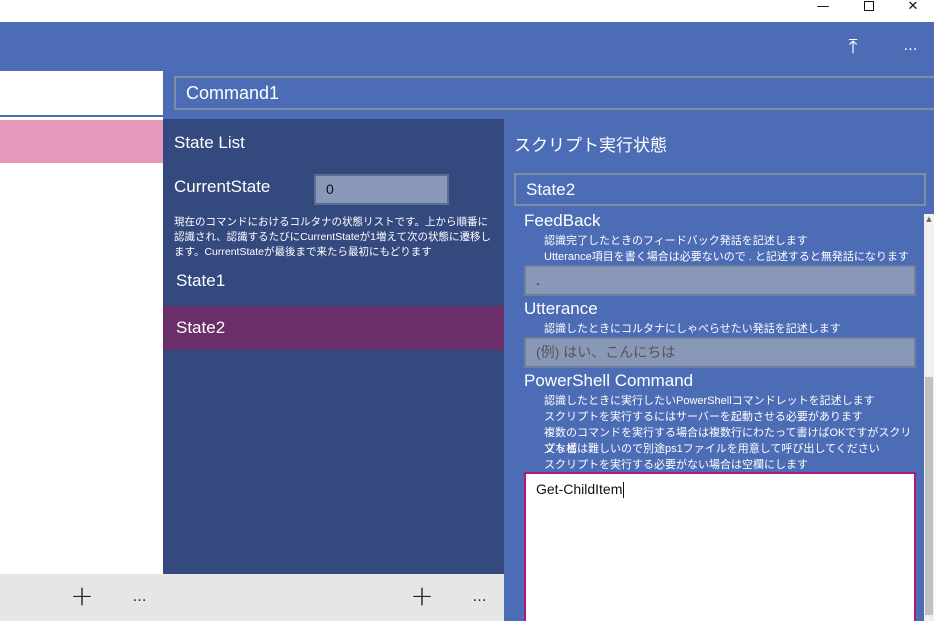 This screenshot has height=621, width=934. What do you see at coordinates (929, 219) in the screenshot?
I see `scroll-up-icon: ▲` at bounding box center [929, 219].